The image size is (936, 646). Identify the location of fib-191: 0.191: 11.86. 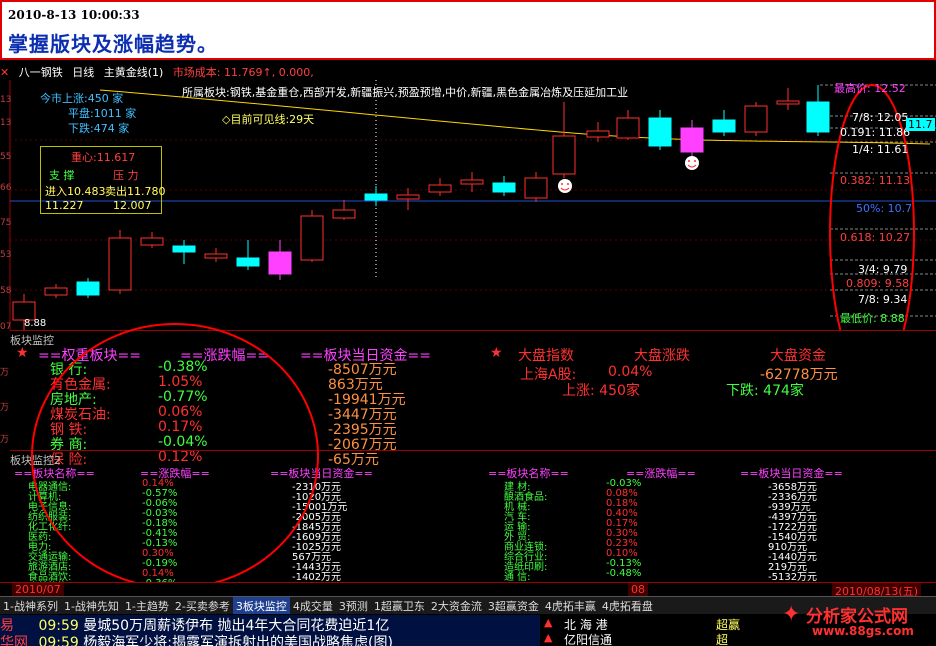
(875, 132).